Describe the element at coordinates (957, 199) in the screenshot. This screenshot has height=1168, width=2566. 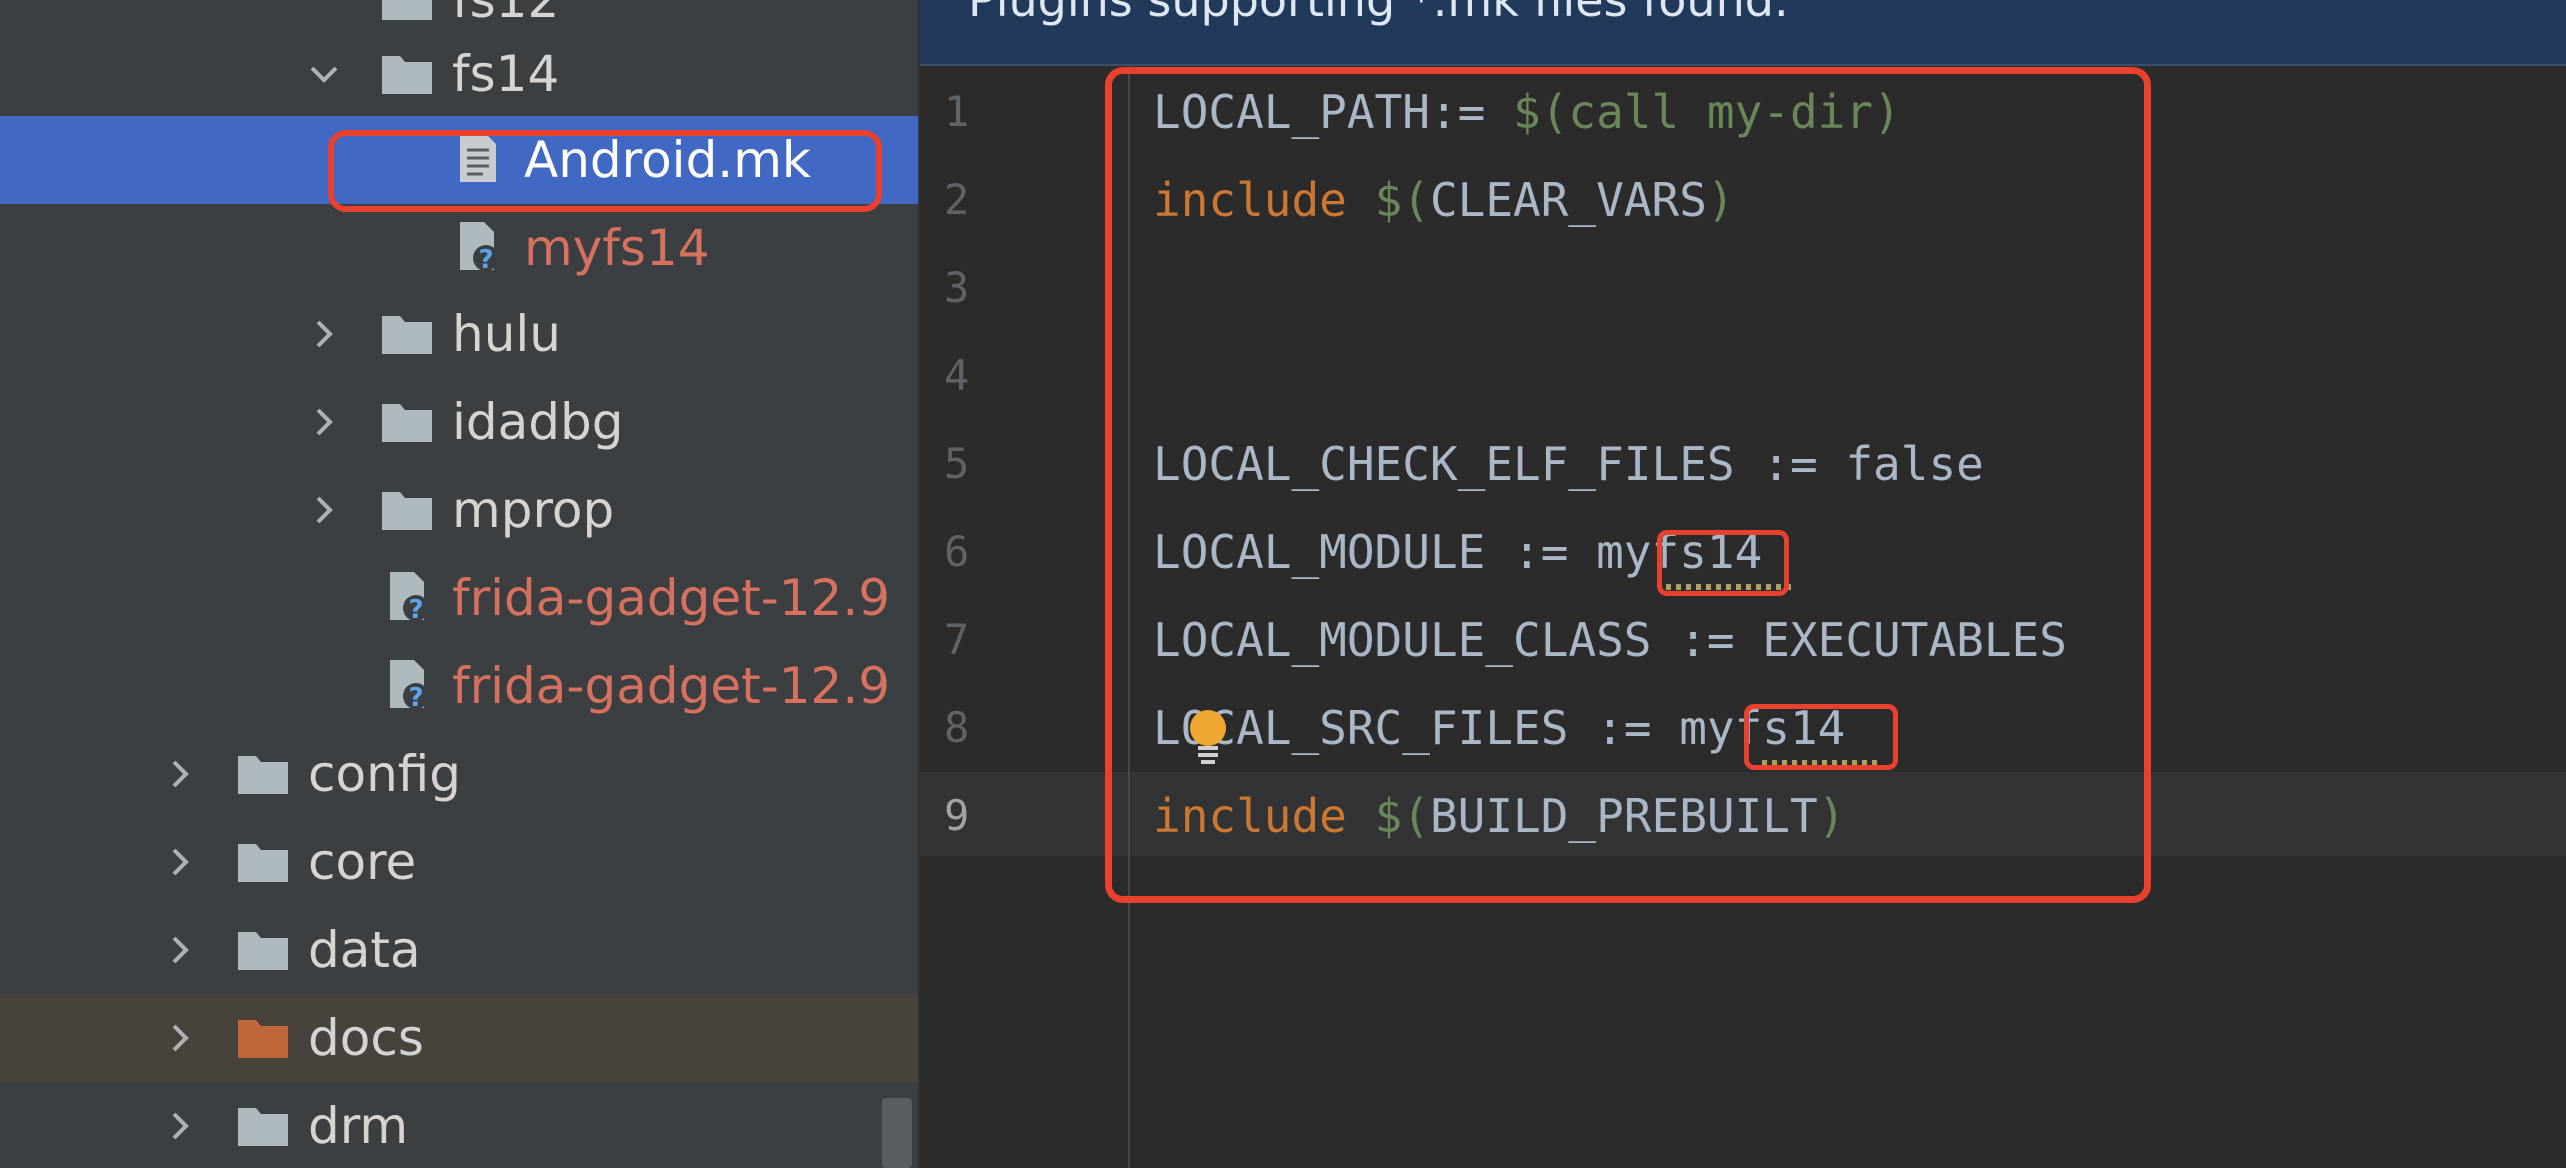
I see `line-number: 2` at that location.